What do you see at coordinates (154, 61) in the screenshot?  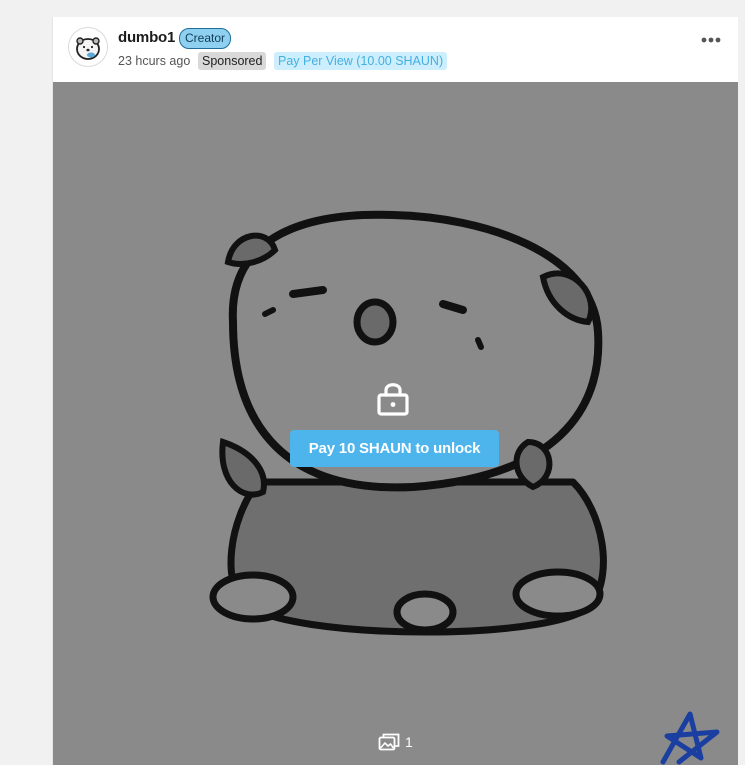 I see `post-timestamp: 23 hcurs ago` at bounding box center [154, 61].